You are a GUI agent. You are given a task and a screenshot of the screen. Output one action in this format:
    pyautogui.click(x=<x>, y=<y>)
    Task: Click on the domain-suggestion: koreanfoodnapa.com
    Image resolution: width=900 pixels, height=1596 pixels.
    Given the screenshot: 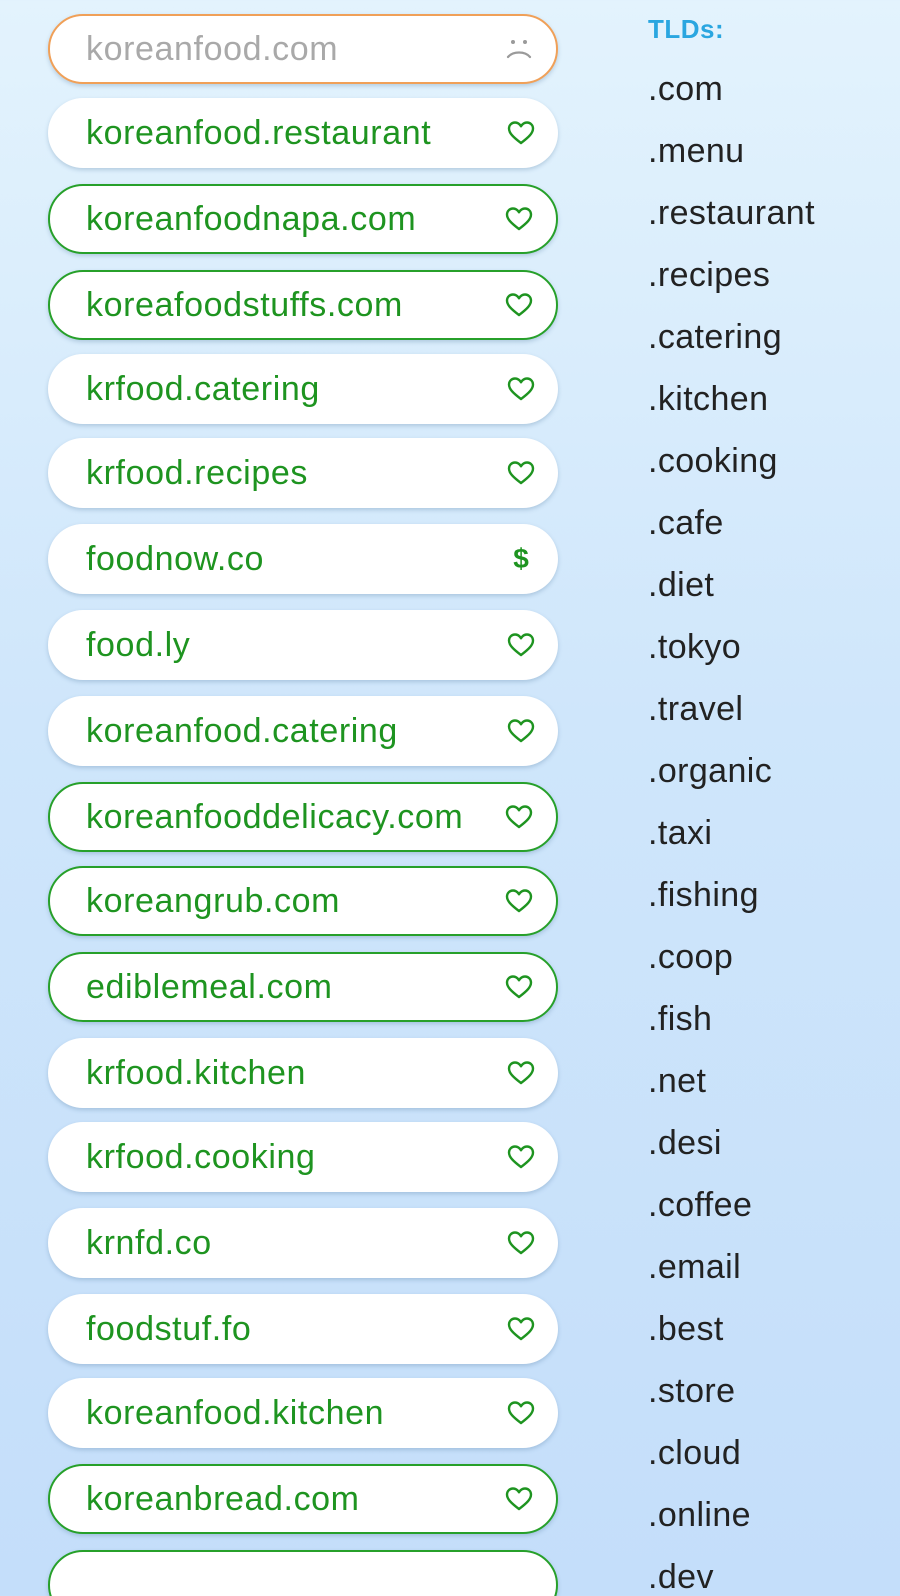 What is the action you would take?
    pyautogui.click(x=303, y=219)
    